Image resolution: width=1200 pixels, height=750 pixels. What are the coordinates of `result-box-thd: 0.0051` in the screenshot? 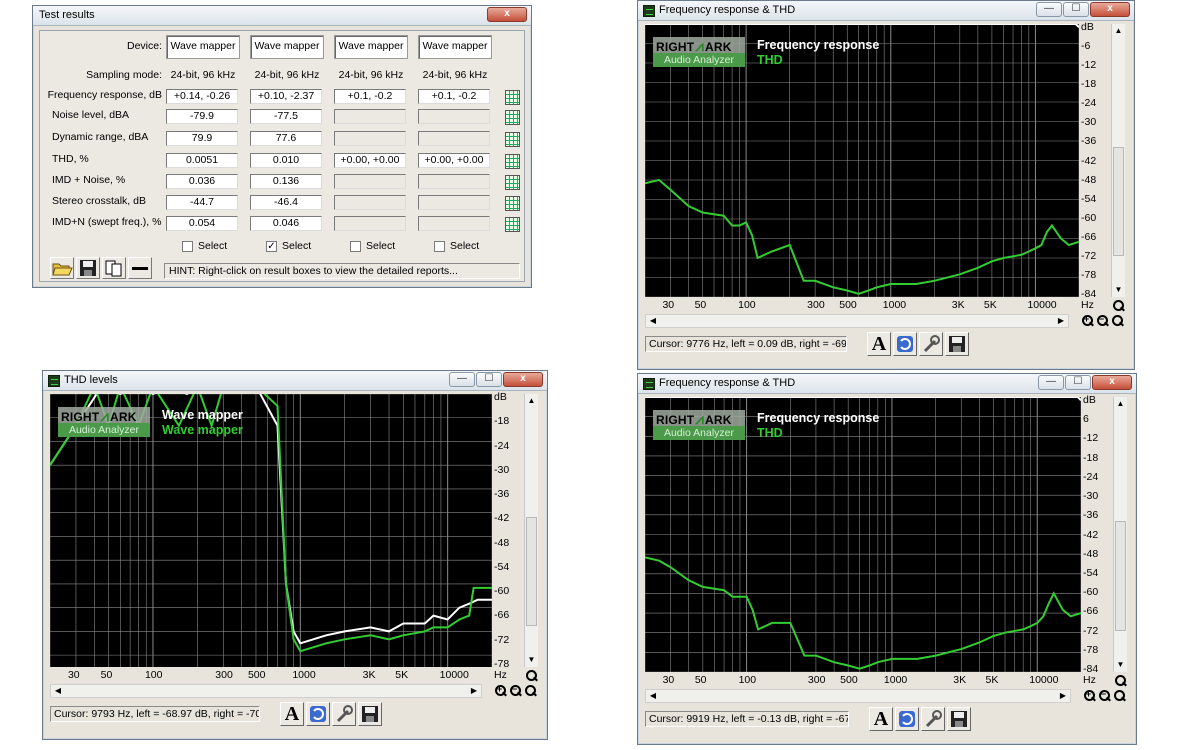 It's located at (202, 160).